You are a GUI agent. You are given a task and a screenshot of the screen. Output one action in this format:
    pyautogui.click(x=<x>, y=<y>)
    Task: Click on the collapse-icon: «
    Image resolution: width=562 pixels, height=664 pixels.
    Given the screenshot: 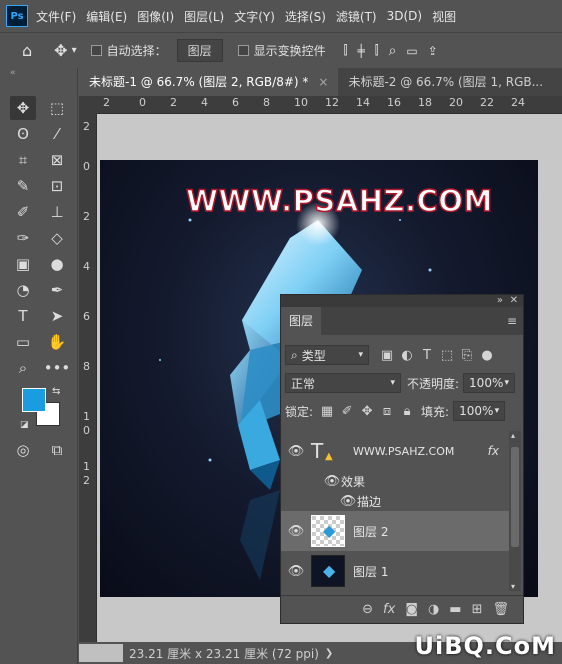 What is the action you would take?
    pyautogui.click(x=38, y=74)
    